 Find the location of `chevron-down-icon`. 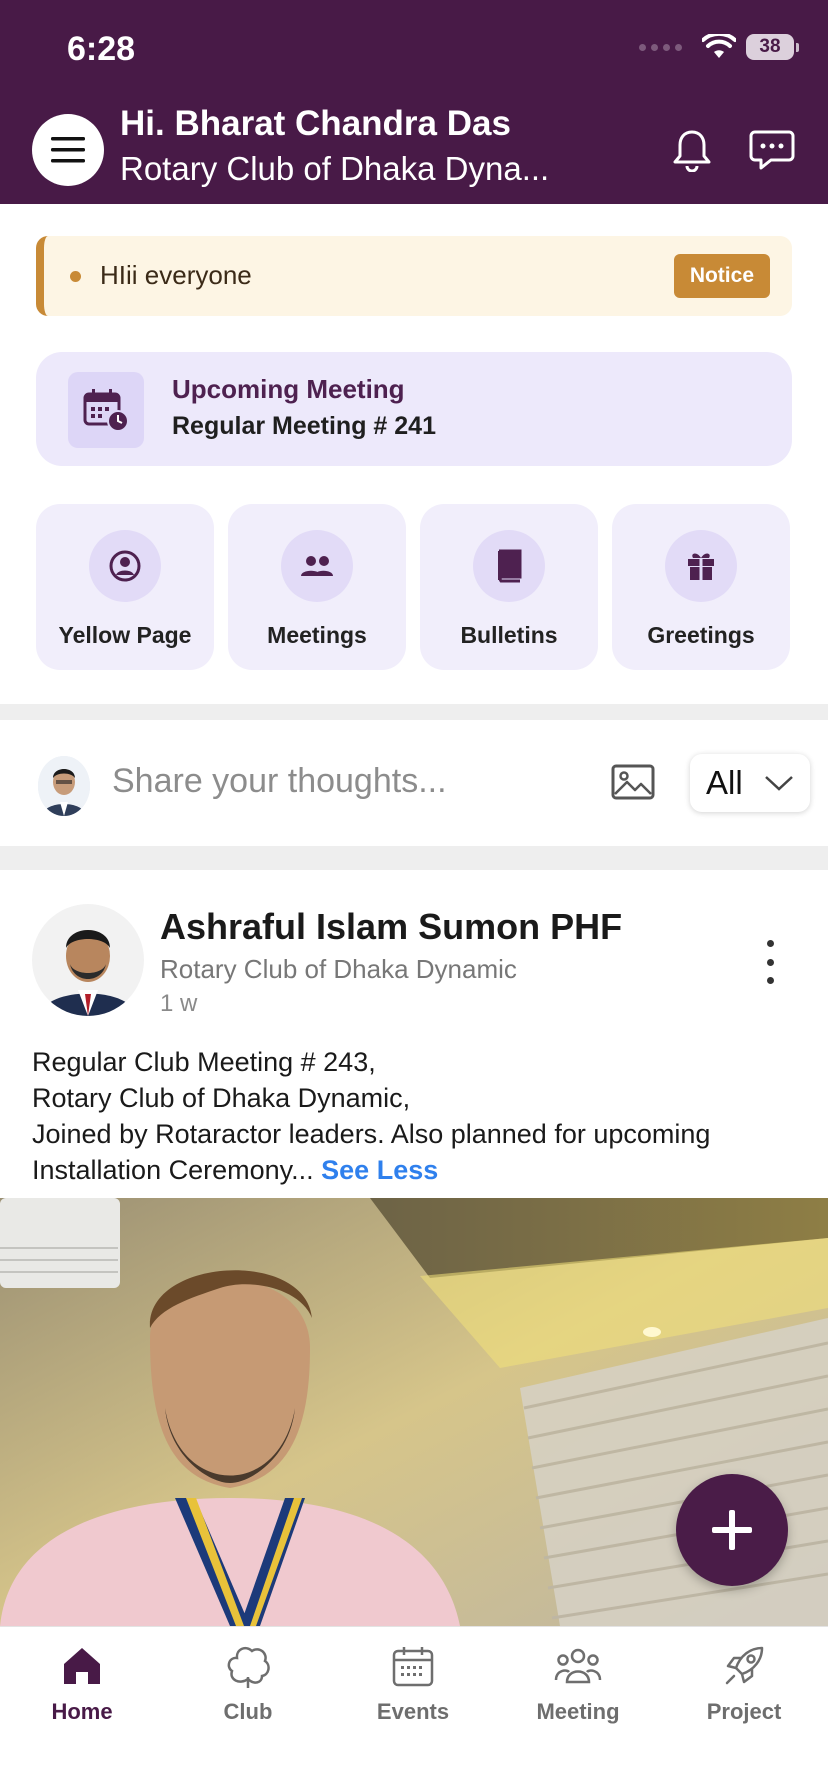

chevron-down-icon is located at coordinates (779, 783).